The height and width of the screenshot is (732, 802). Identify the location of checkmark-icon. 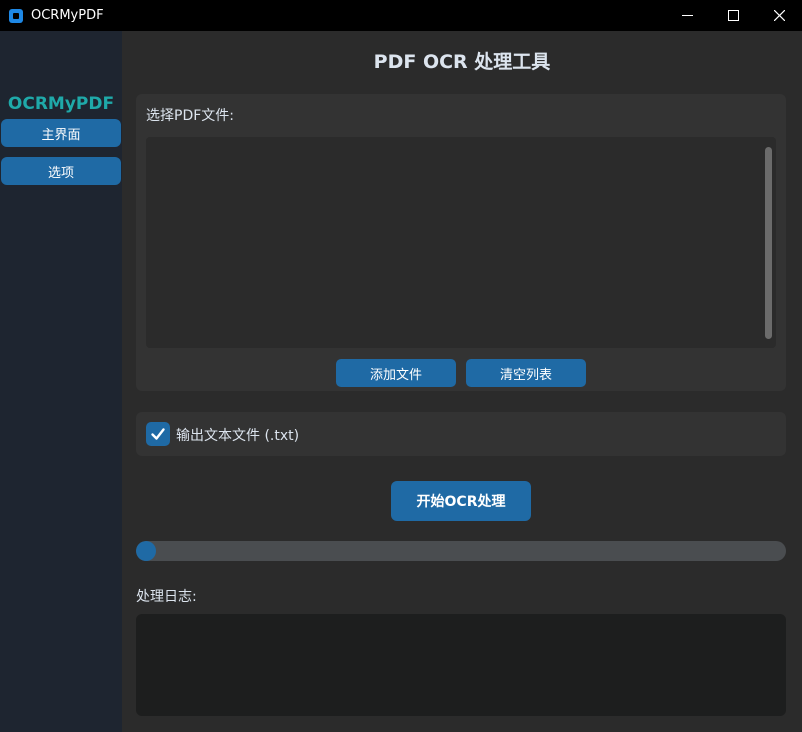
(158, 434).